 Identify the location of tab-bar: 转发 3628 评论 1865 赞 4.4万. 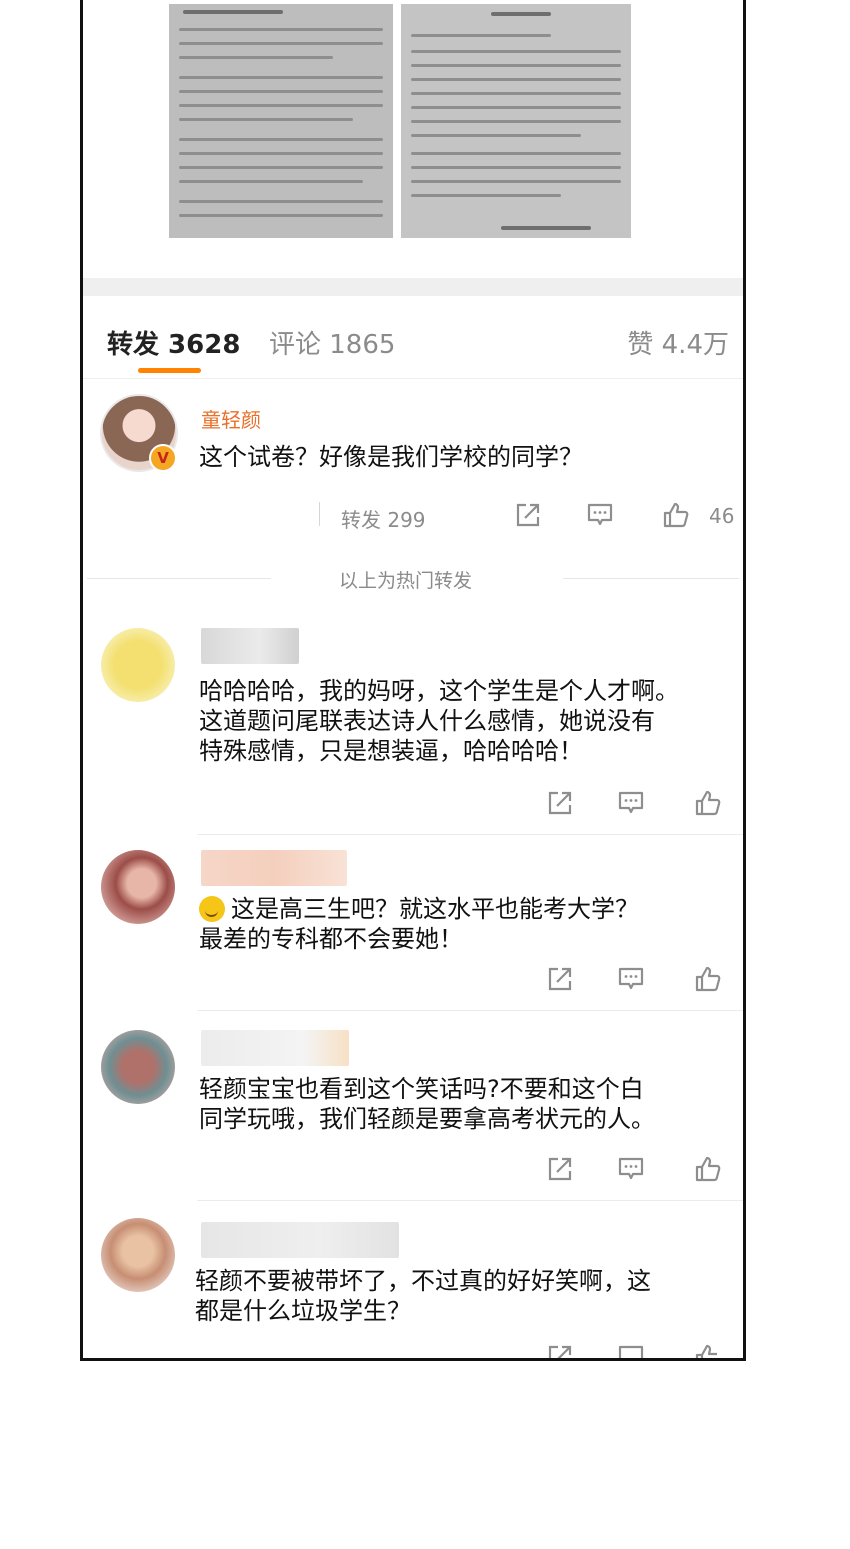
(413, 337).